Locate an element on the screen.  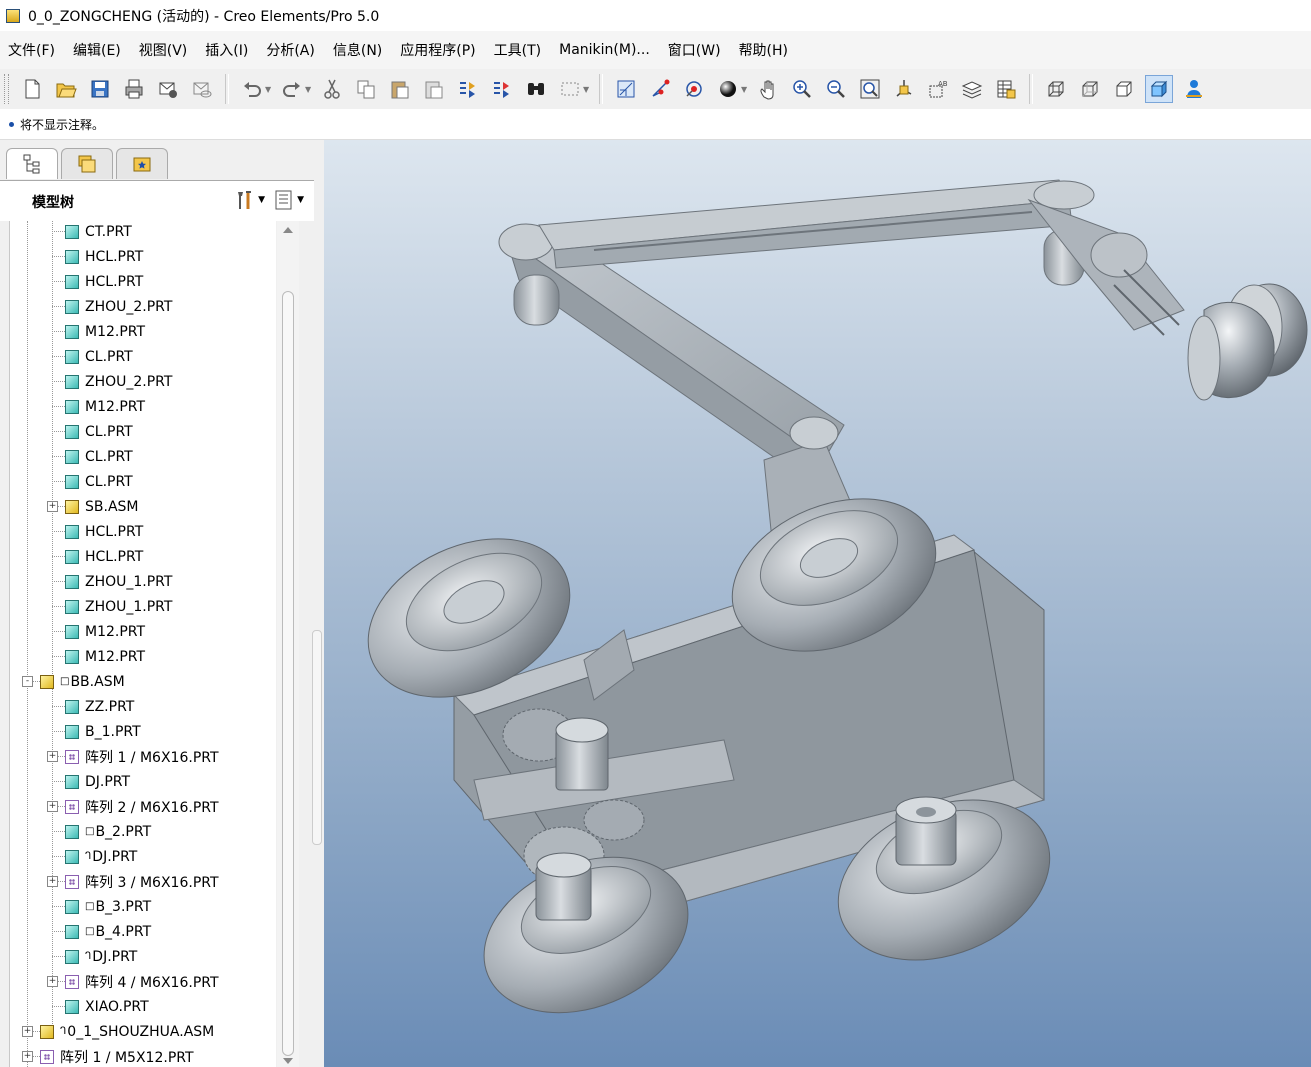
print-icon is located at coordinates (134, 89).